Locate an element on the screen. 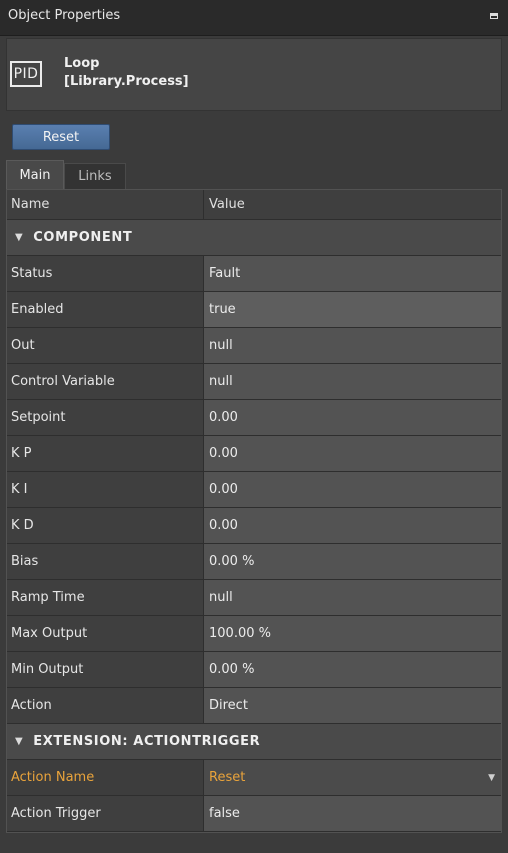 This screenshot has height=853, width=508. property-name: K P is located at coordinates (21, 453).